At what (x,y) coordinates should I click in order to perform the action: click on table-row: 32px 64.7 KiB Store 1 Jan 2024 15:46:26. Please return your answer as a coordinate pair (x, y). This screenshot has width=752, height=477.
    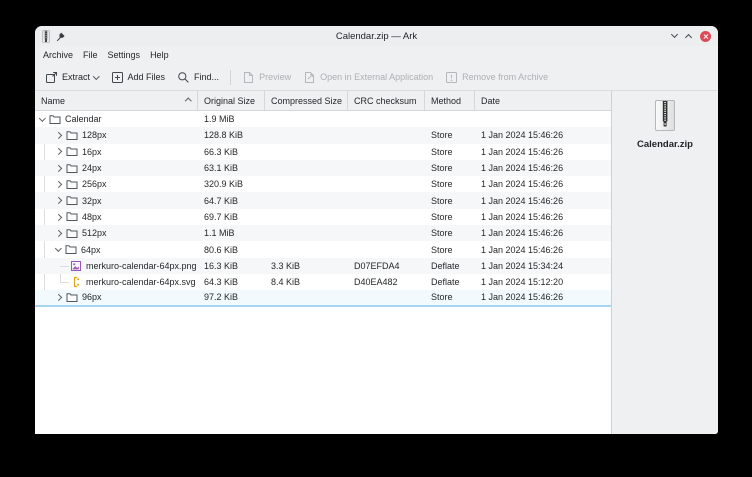
    Looking at the image, I should click on (323, 200).